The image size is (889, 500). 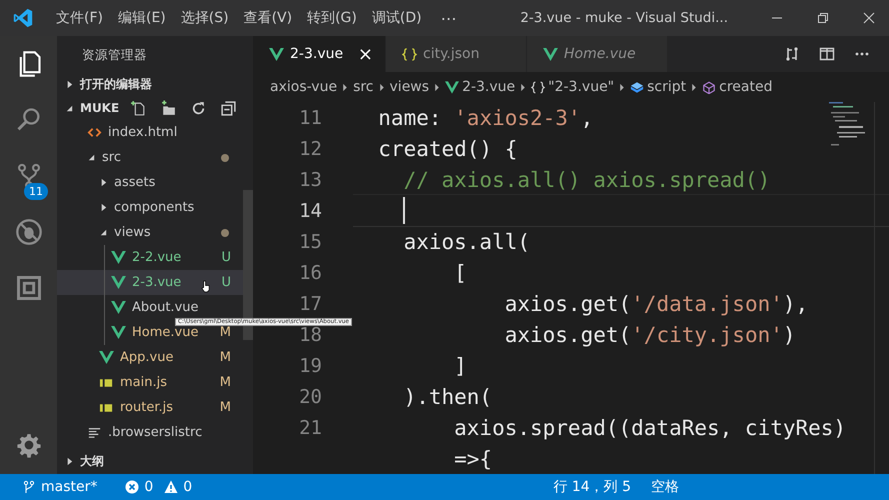 What do you see at coordinates (23, 18) in the screenshot?
I see `app-logo-icon` at bounding box center [23, 18].